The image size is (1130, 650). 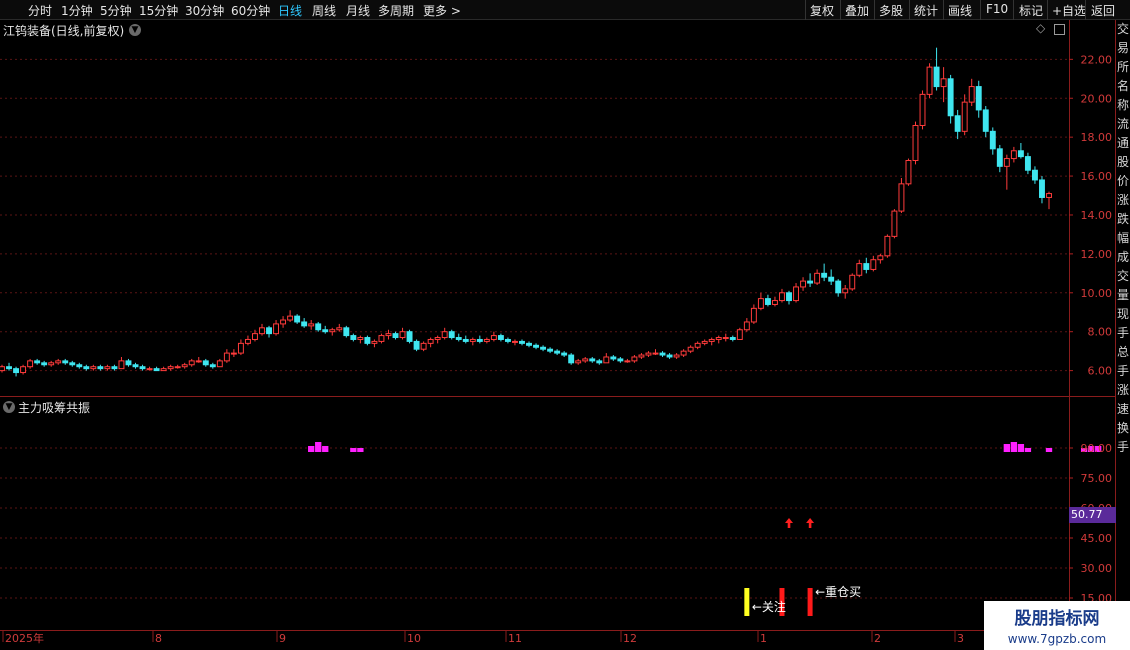 I want to click on statistics-button: 统计, so click(x=926, y=10).